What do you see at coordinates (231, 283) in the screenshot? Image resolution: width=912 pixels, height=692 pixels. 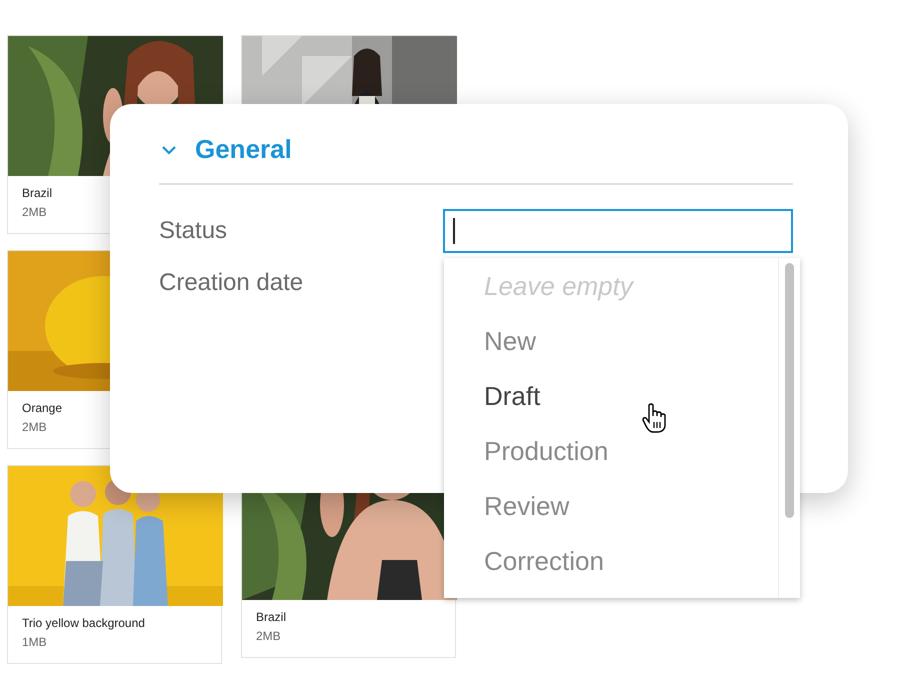 I see `field-label: Creation date` at bounding box center [231, 283].